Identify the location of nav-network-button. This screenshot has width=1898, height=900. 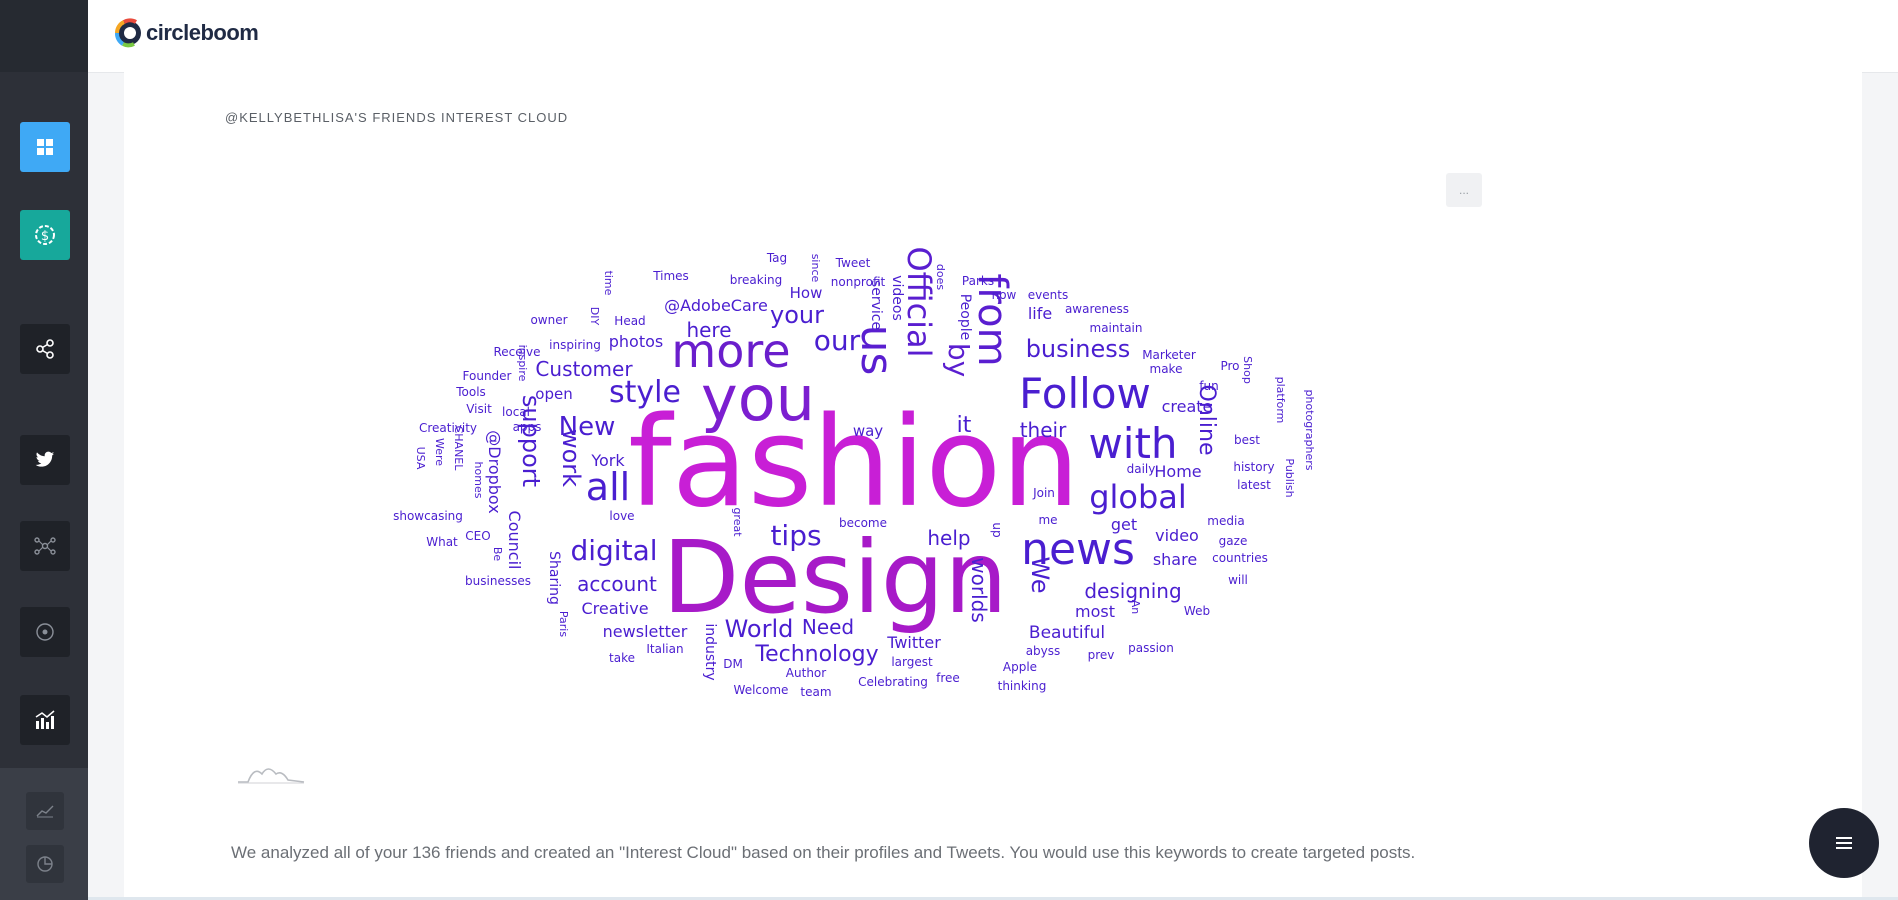
(45, 546).